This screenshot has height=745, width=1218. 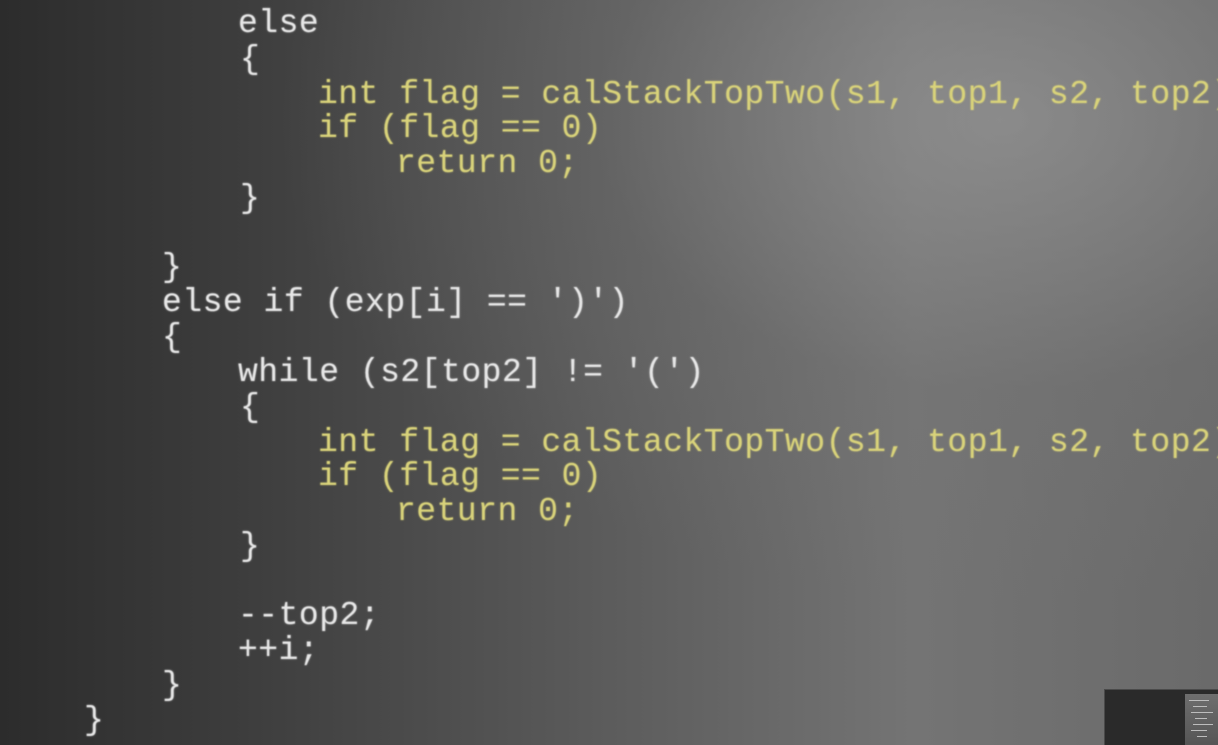 I want to click on code-line-else-if: else if (exp[i] == ')'), so click(x=395, y=302).